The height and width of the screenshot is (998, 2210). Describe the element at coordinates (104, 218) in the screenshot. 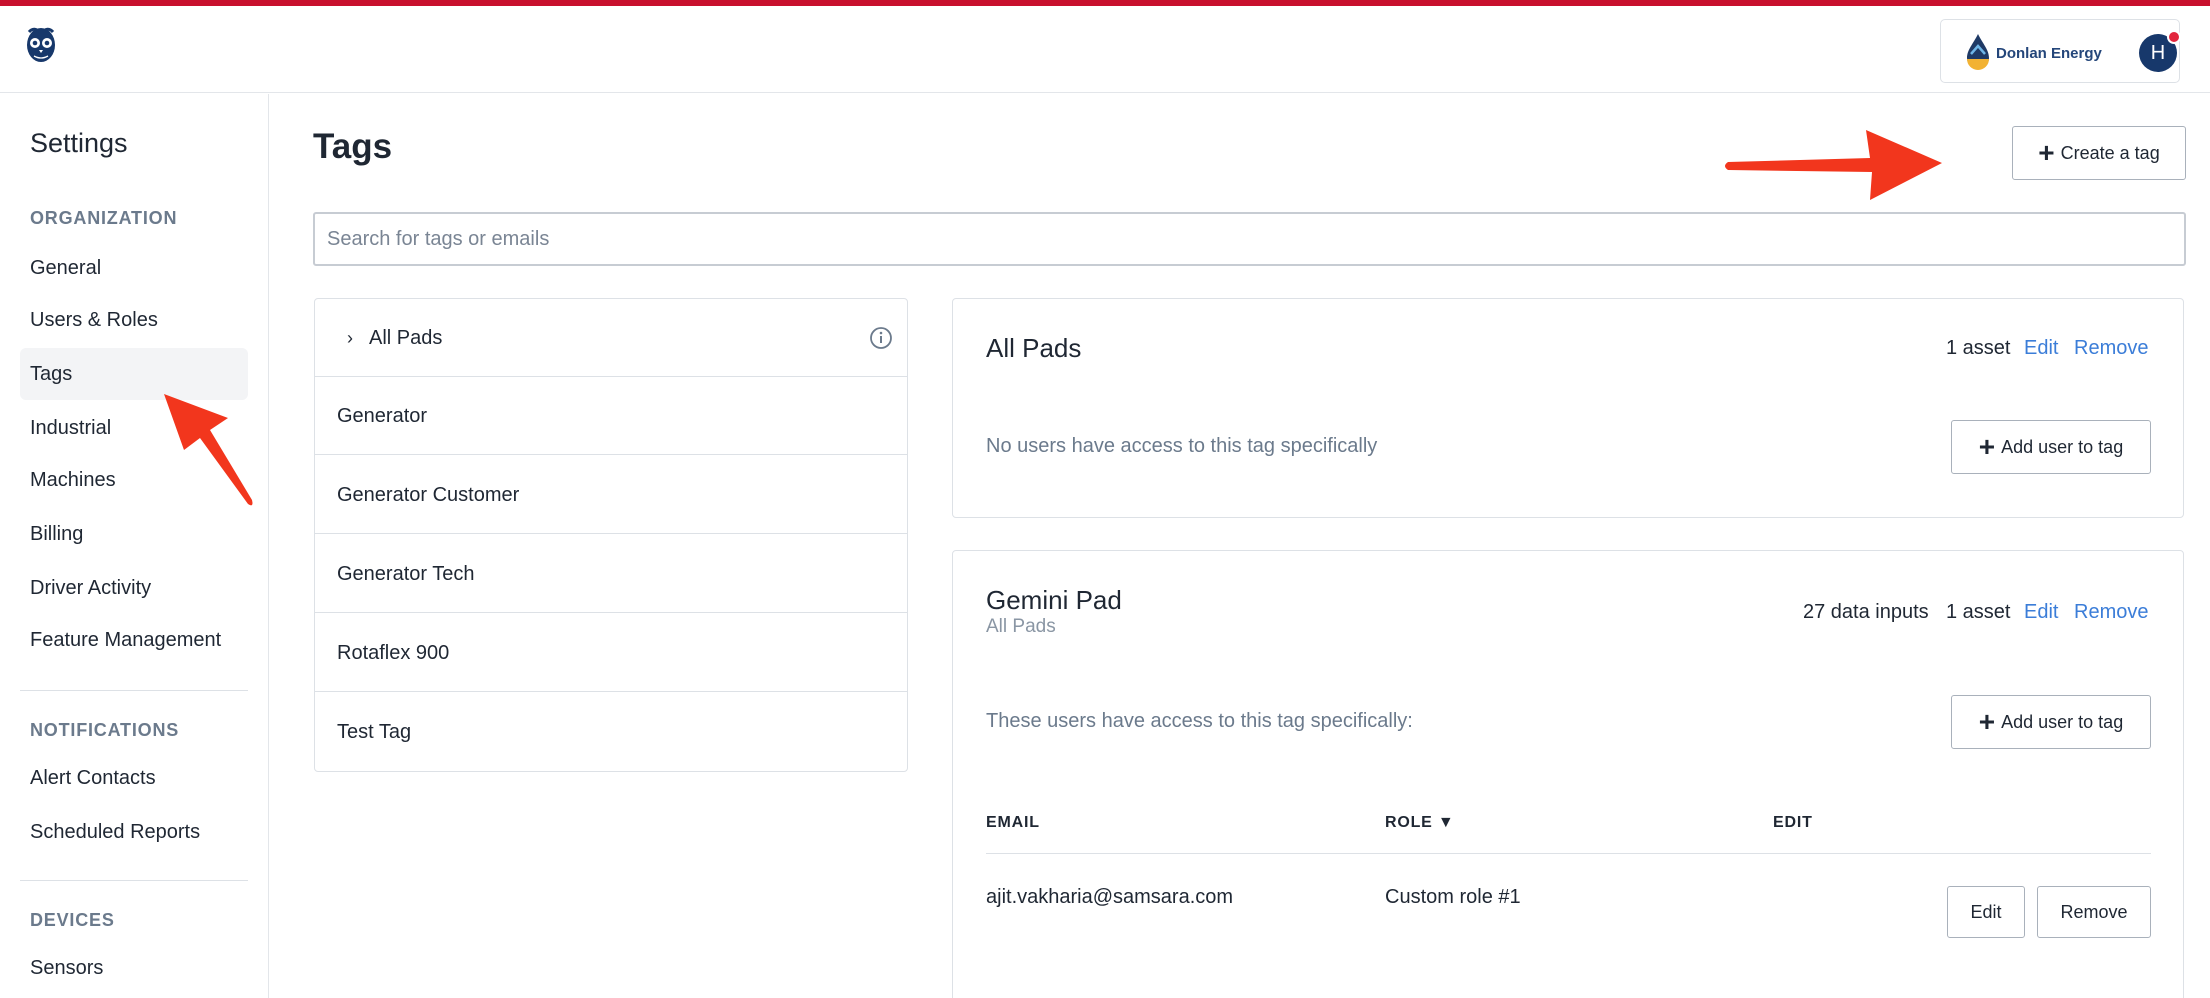

I see `section-organization: ORGANIZATION` at that location.